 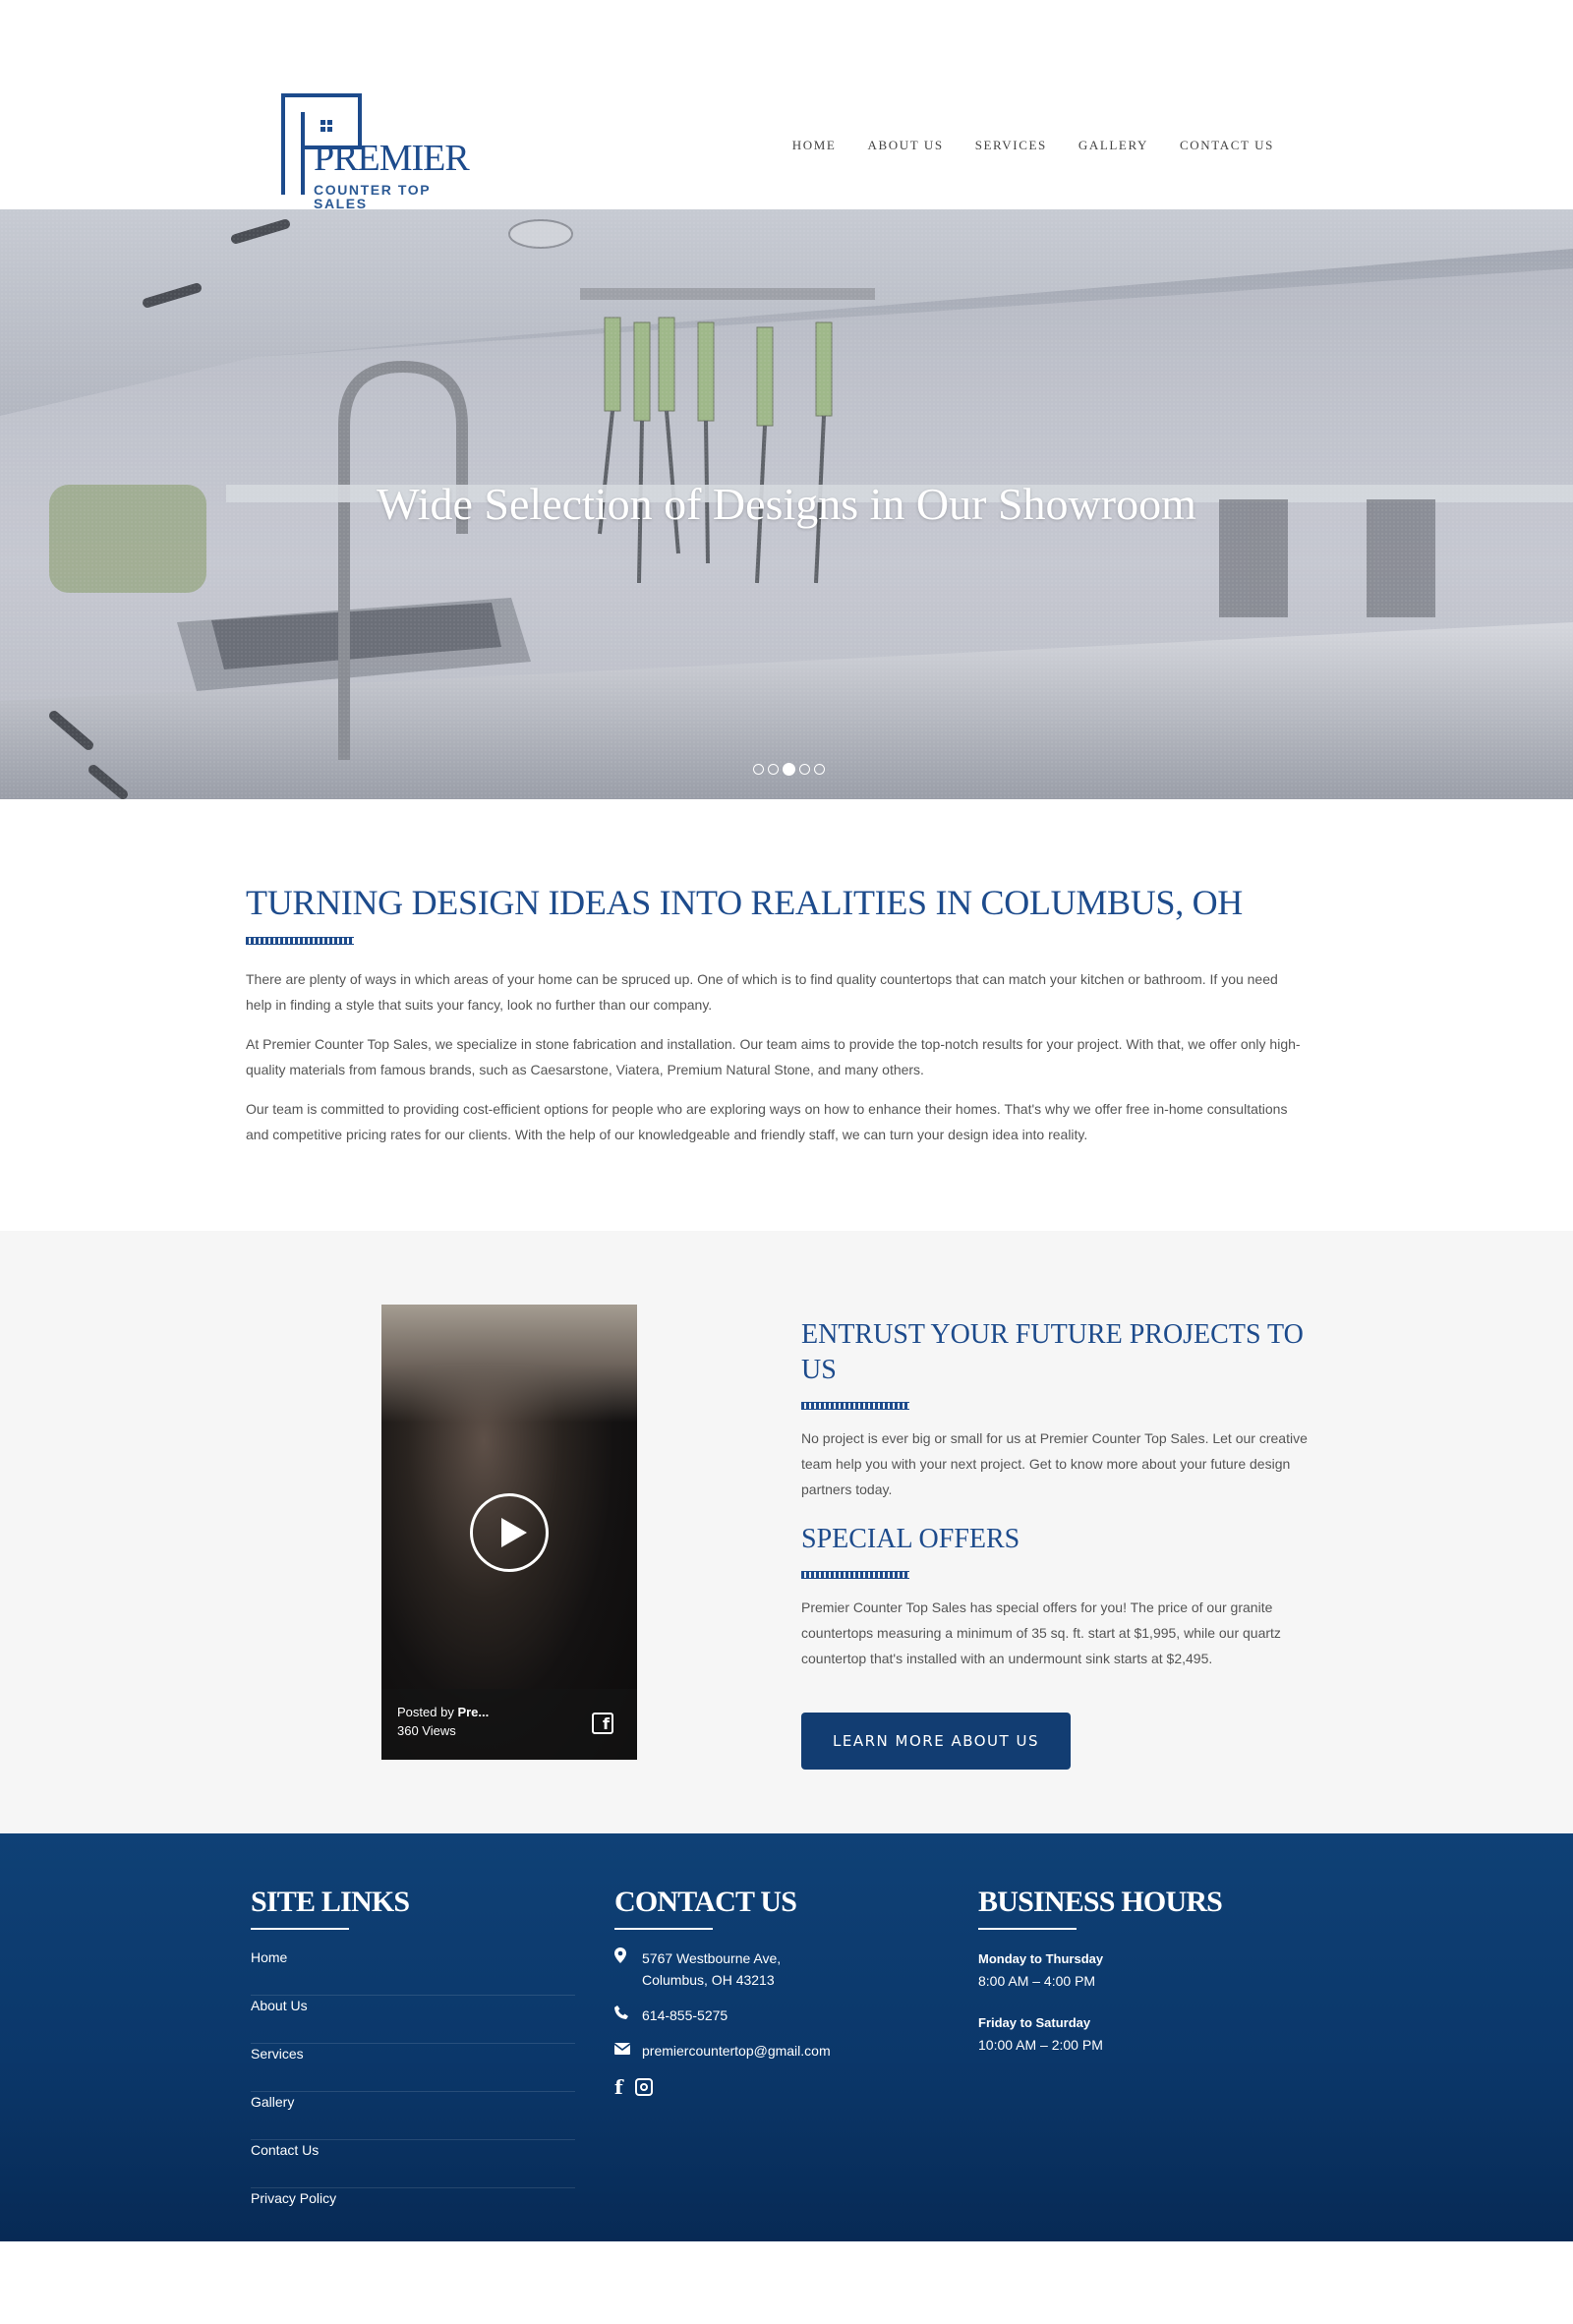 I want to click on footer-link-gallery: Gallery, so click(x=413, y=2116).